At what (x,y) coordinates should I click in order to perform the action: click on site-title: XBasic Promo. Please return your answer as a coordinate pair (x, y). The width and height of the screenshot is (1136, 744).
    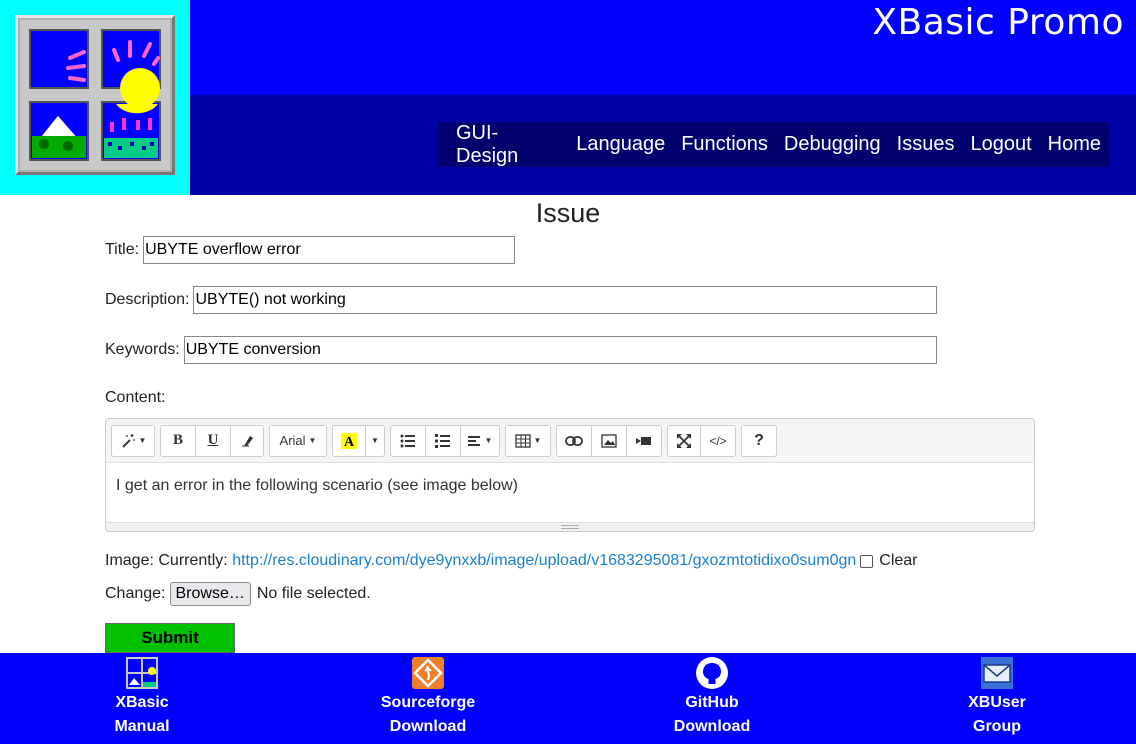
    Looking at the image, I should click on (998, 22).